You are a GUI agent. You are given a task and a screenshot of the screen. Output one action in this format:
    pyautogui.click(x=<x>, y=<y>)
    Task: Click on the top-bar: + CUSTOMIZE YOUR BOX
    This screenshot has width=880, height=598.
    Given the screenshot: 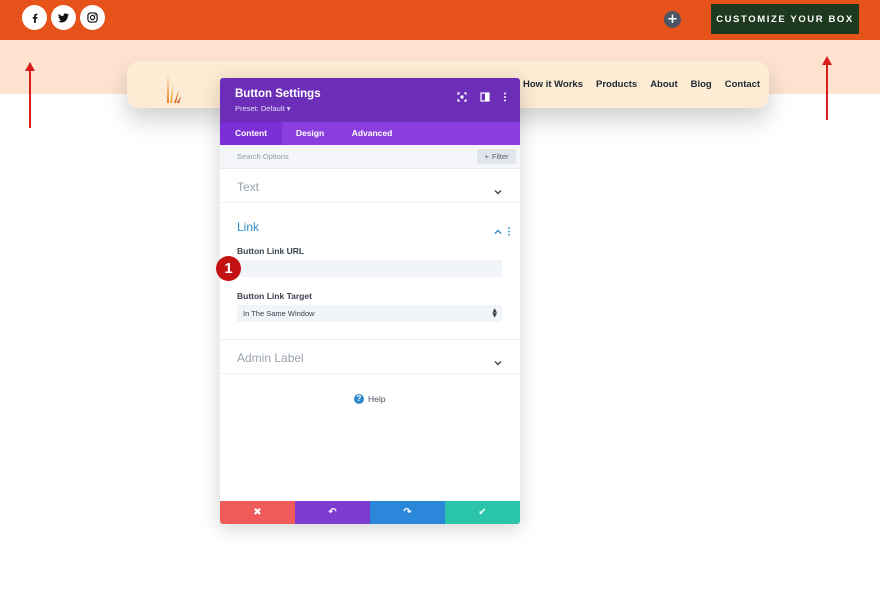 What is the action you would take?
    pyautogui.click(x=440, y=20)
    